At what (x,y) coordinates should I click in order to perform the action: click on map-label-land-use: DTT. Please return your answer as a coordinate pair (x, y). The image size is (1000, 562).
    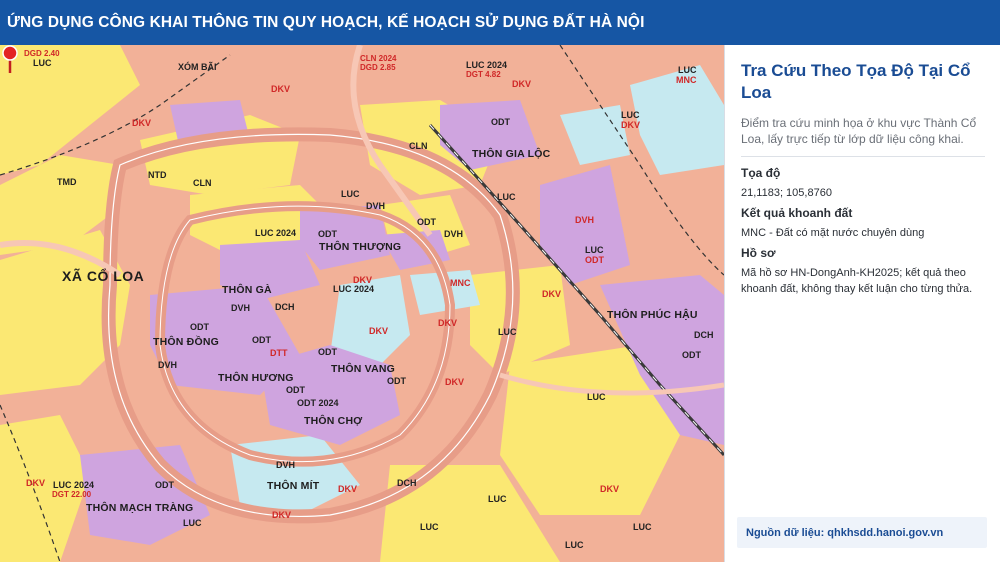
    Looking at the image, I should click on (279, 353).